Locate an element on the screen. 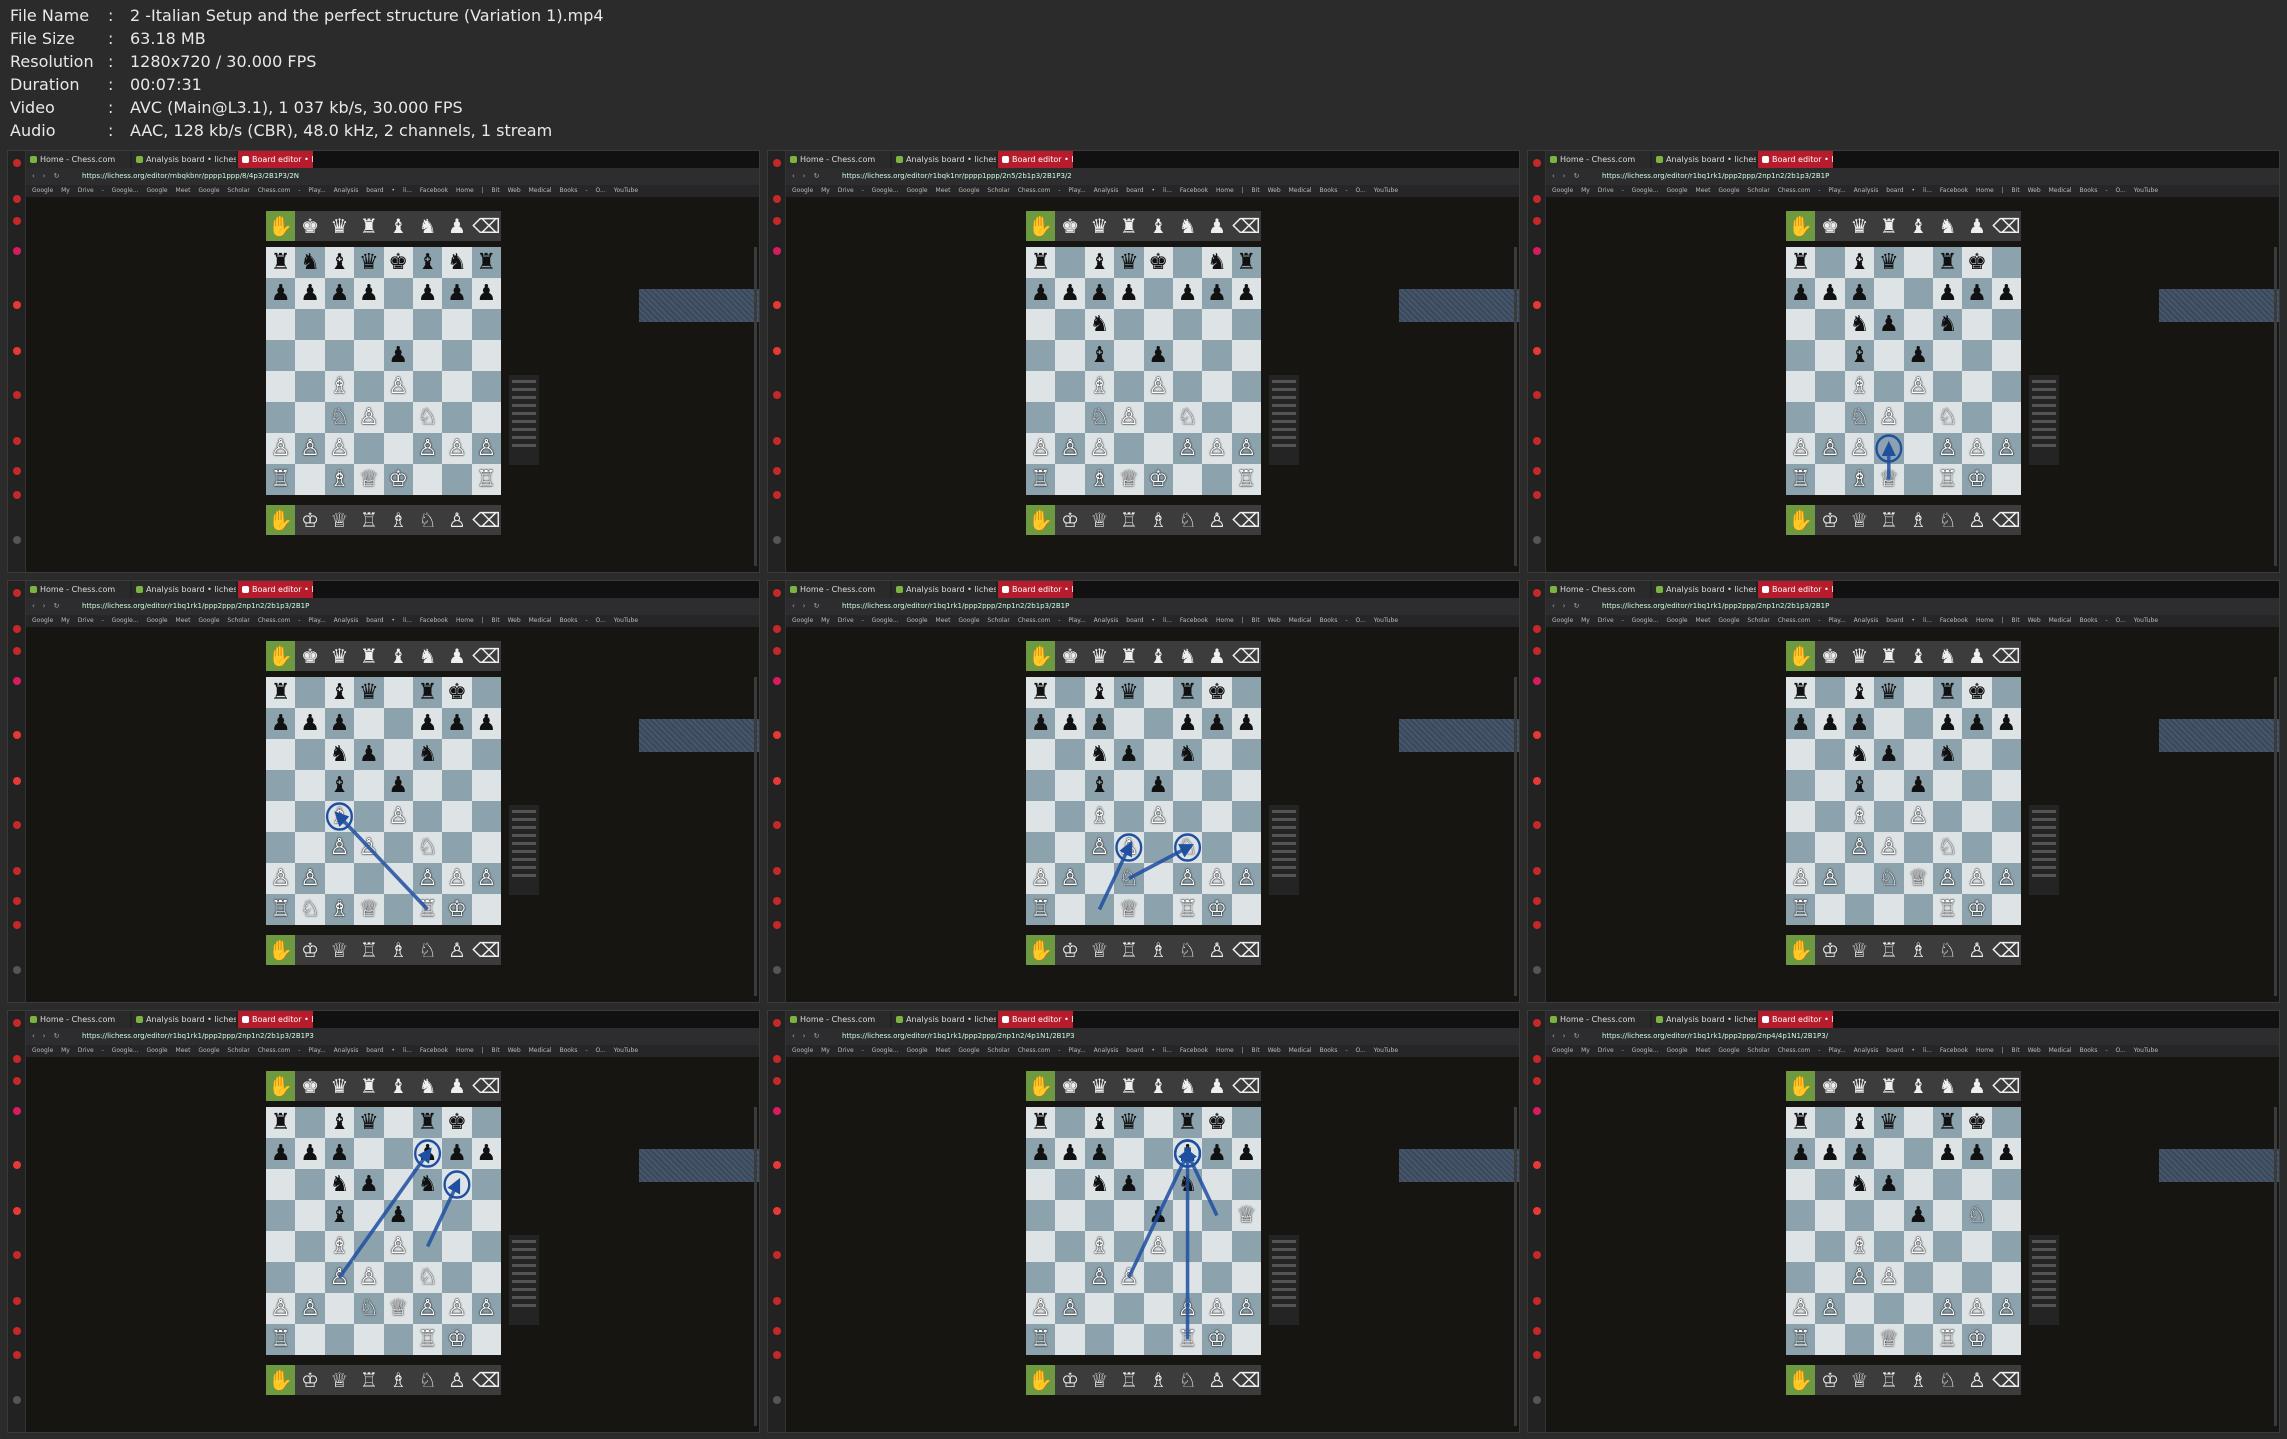 The image size is (2287, 1439). board-square: ♗ is located at coordinates (1859, 1246).